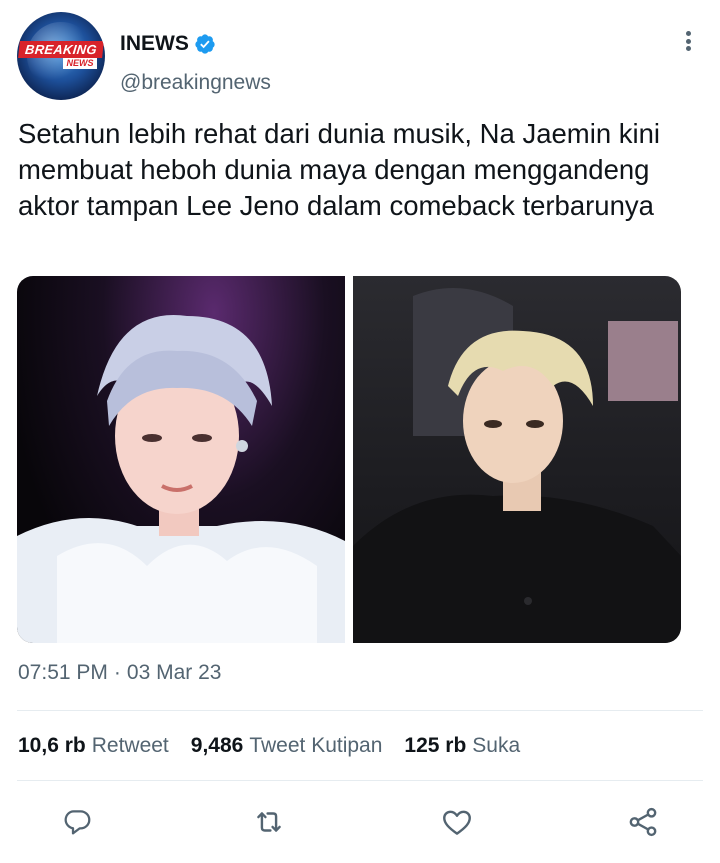  I want to click on like-label: Suka, so click(496, 745).